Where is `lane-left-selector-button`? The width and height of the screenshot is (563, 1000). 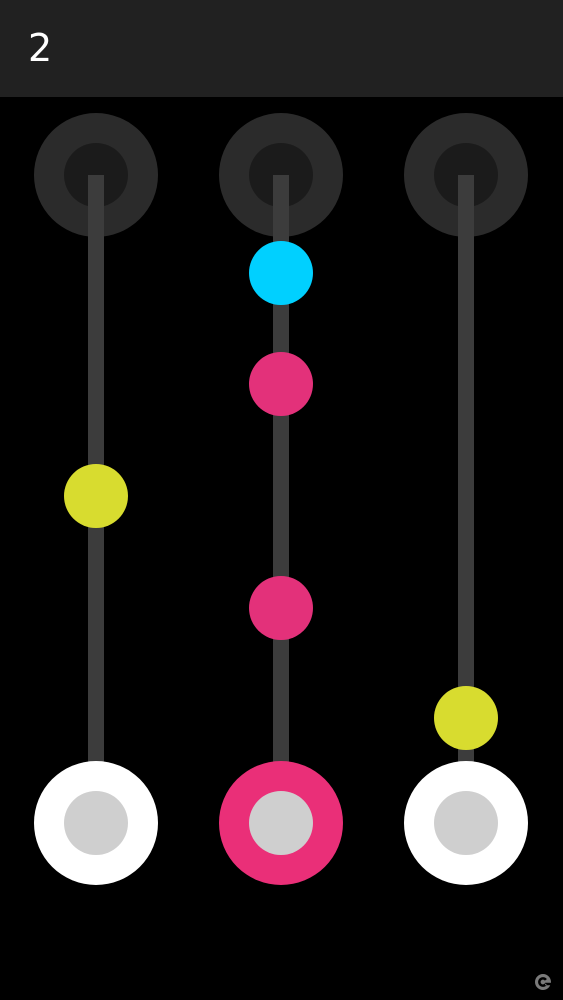
lane-left-selector-button is located at coordinates (96, 823).